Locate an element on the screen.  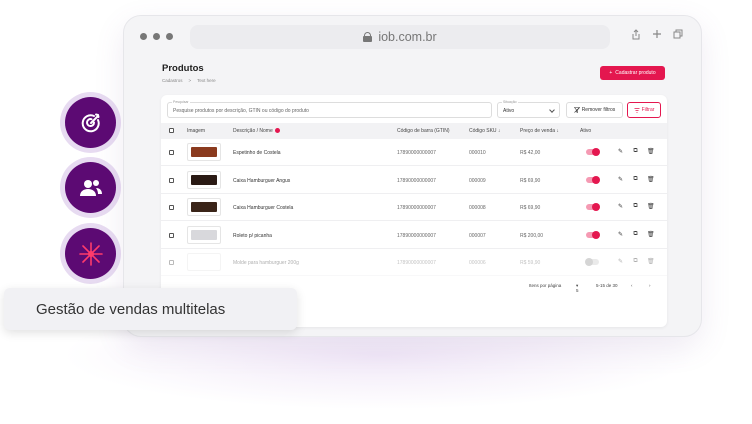
breadcrumb: Cadastros > Text here is located at coordinates (189, 80).